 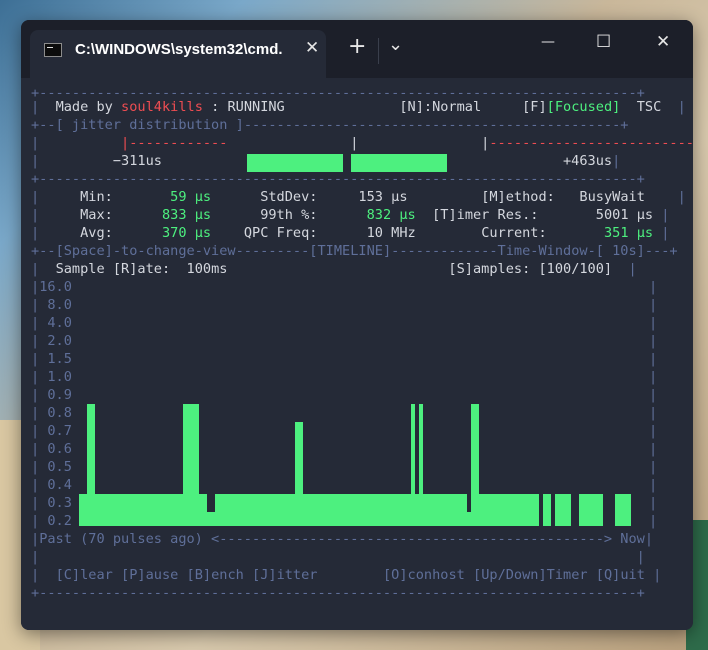 I want to click on y-axis-row: | 8.0 |, so click(x=344, y=305).